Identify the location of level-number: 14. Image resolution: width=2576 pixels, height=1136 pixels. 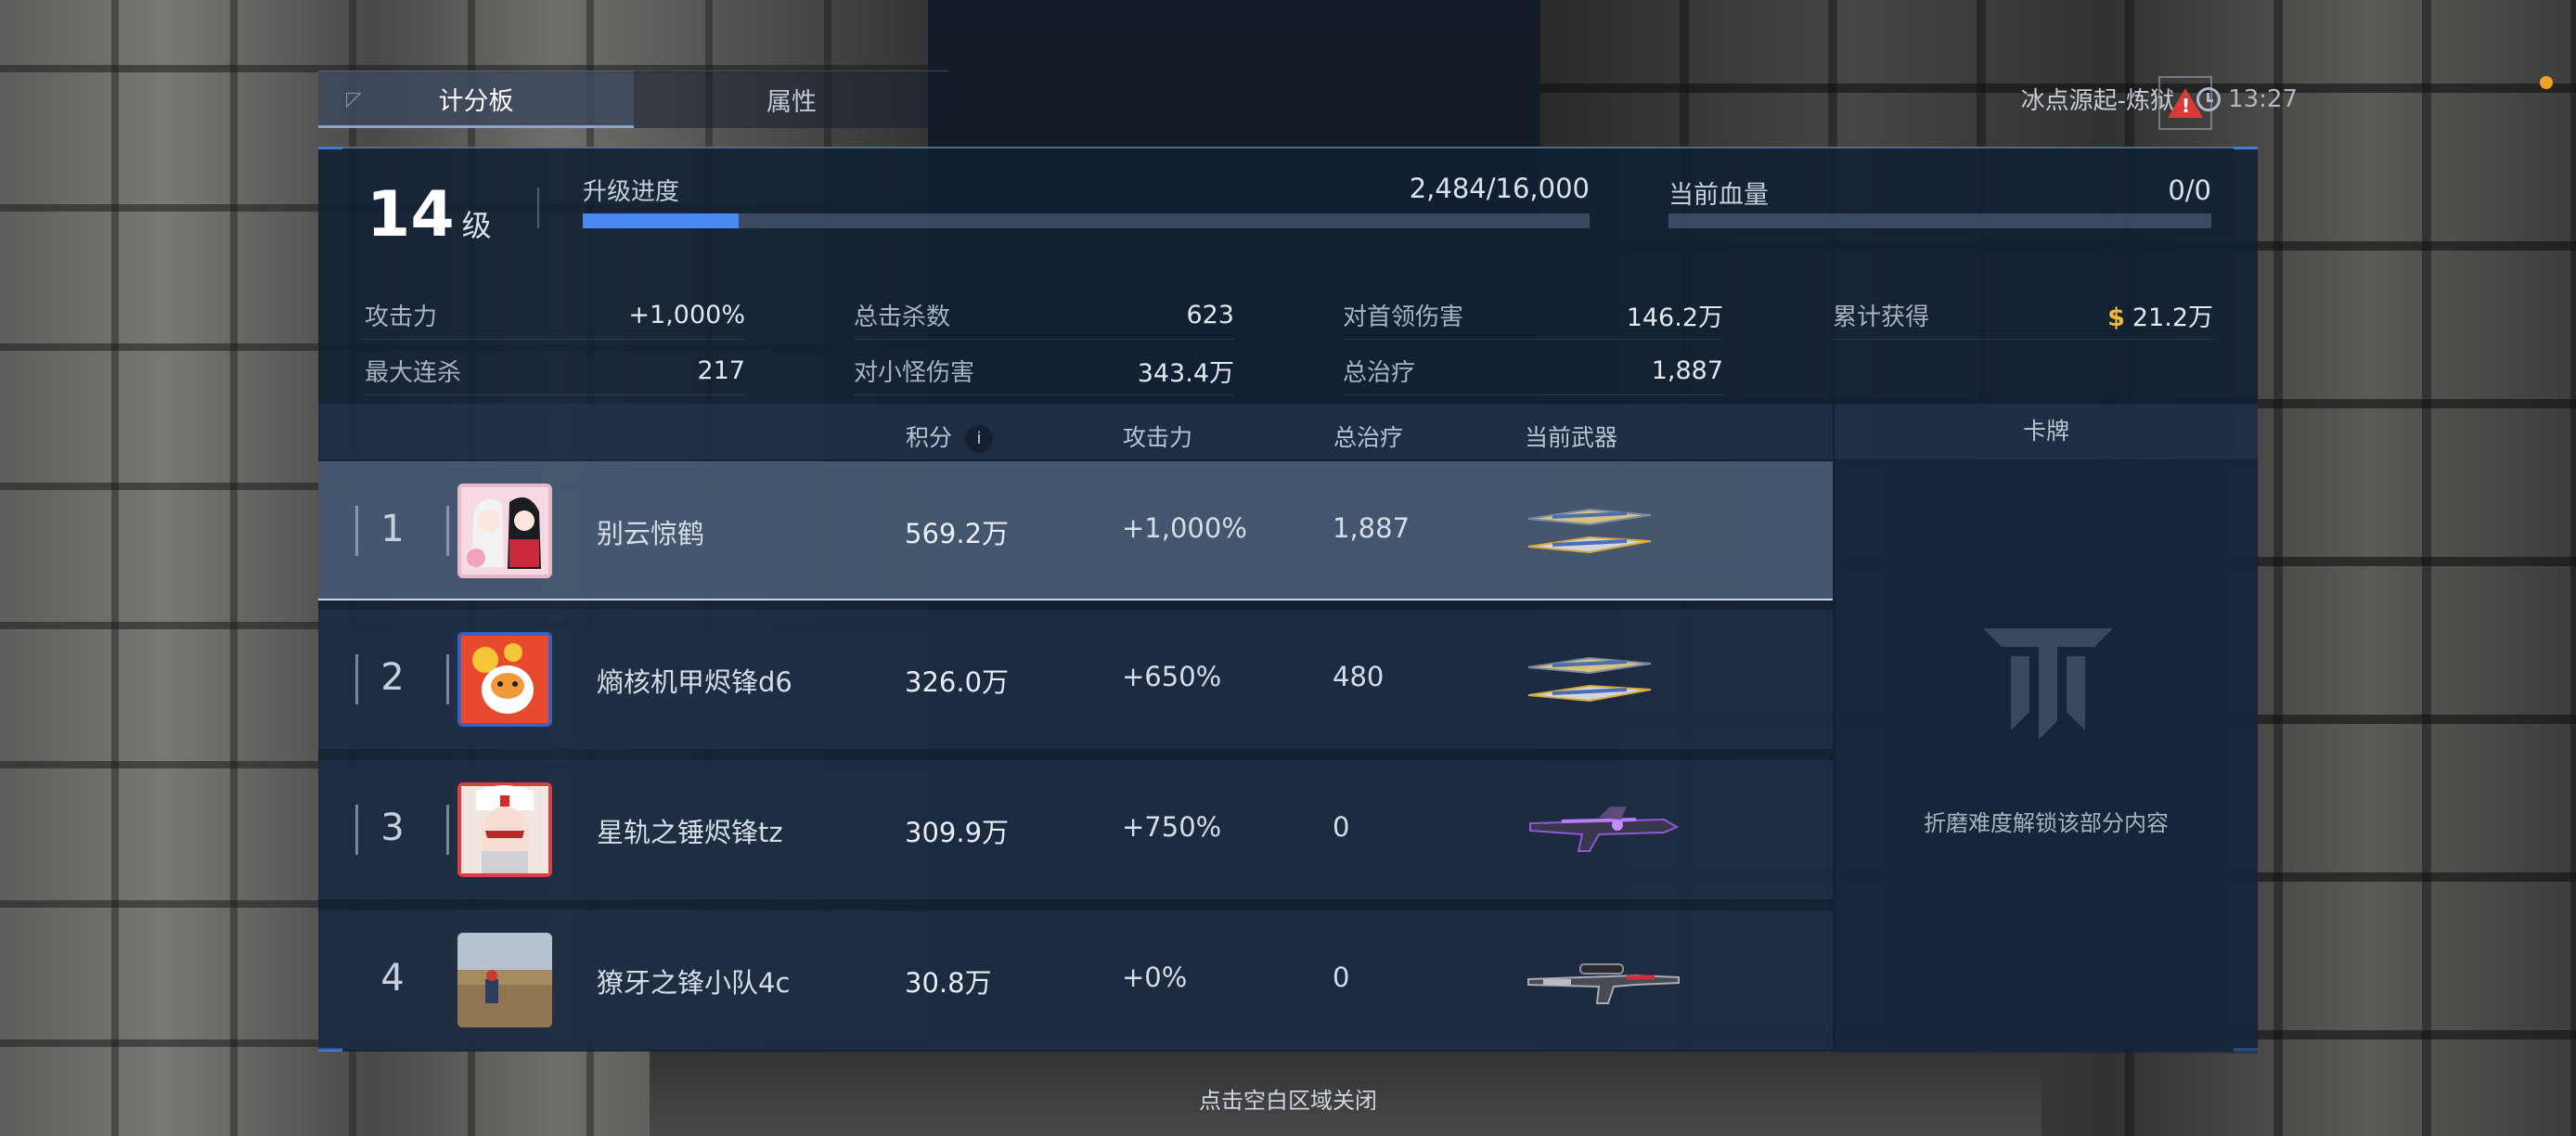
(411, 215).